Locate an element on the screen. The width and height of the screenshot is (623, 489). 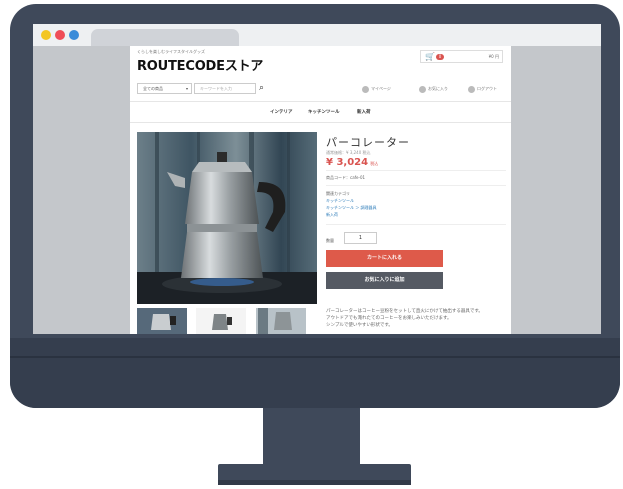
sale-price: ¥ 3,024 税込 is located at coordinates (352, 162).